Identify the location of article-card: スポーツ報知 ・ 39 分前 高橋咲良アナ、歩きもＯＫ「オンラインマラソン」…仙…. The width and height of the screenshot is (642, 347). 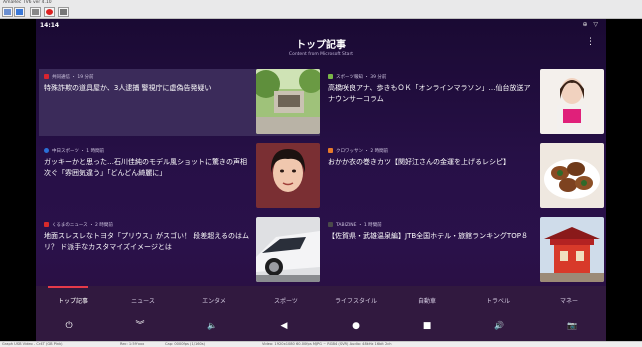
(463, 102).